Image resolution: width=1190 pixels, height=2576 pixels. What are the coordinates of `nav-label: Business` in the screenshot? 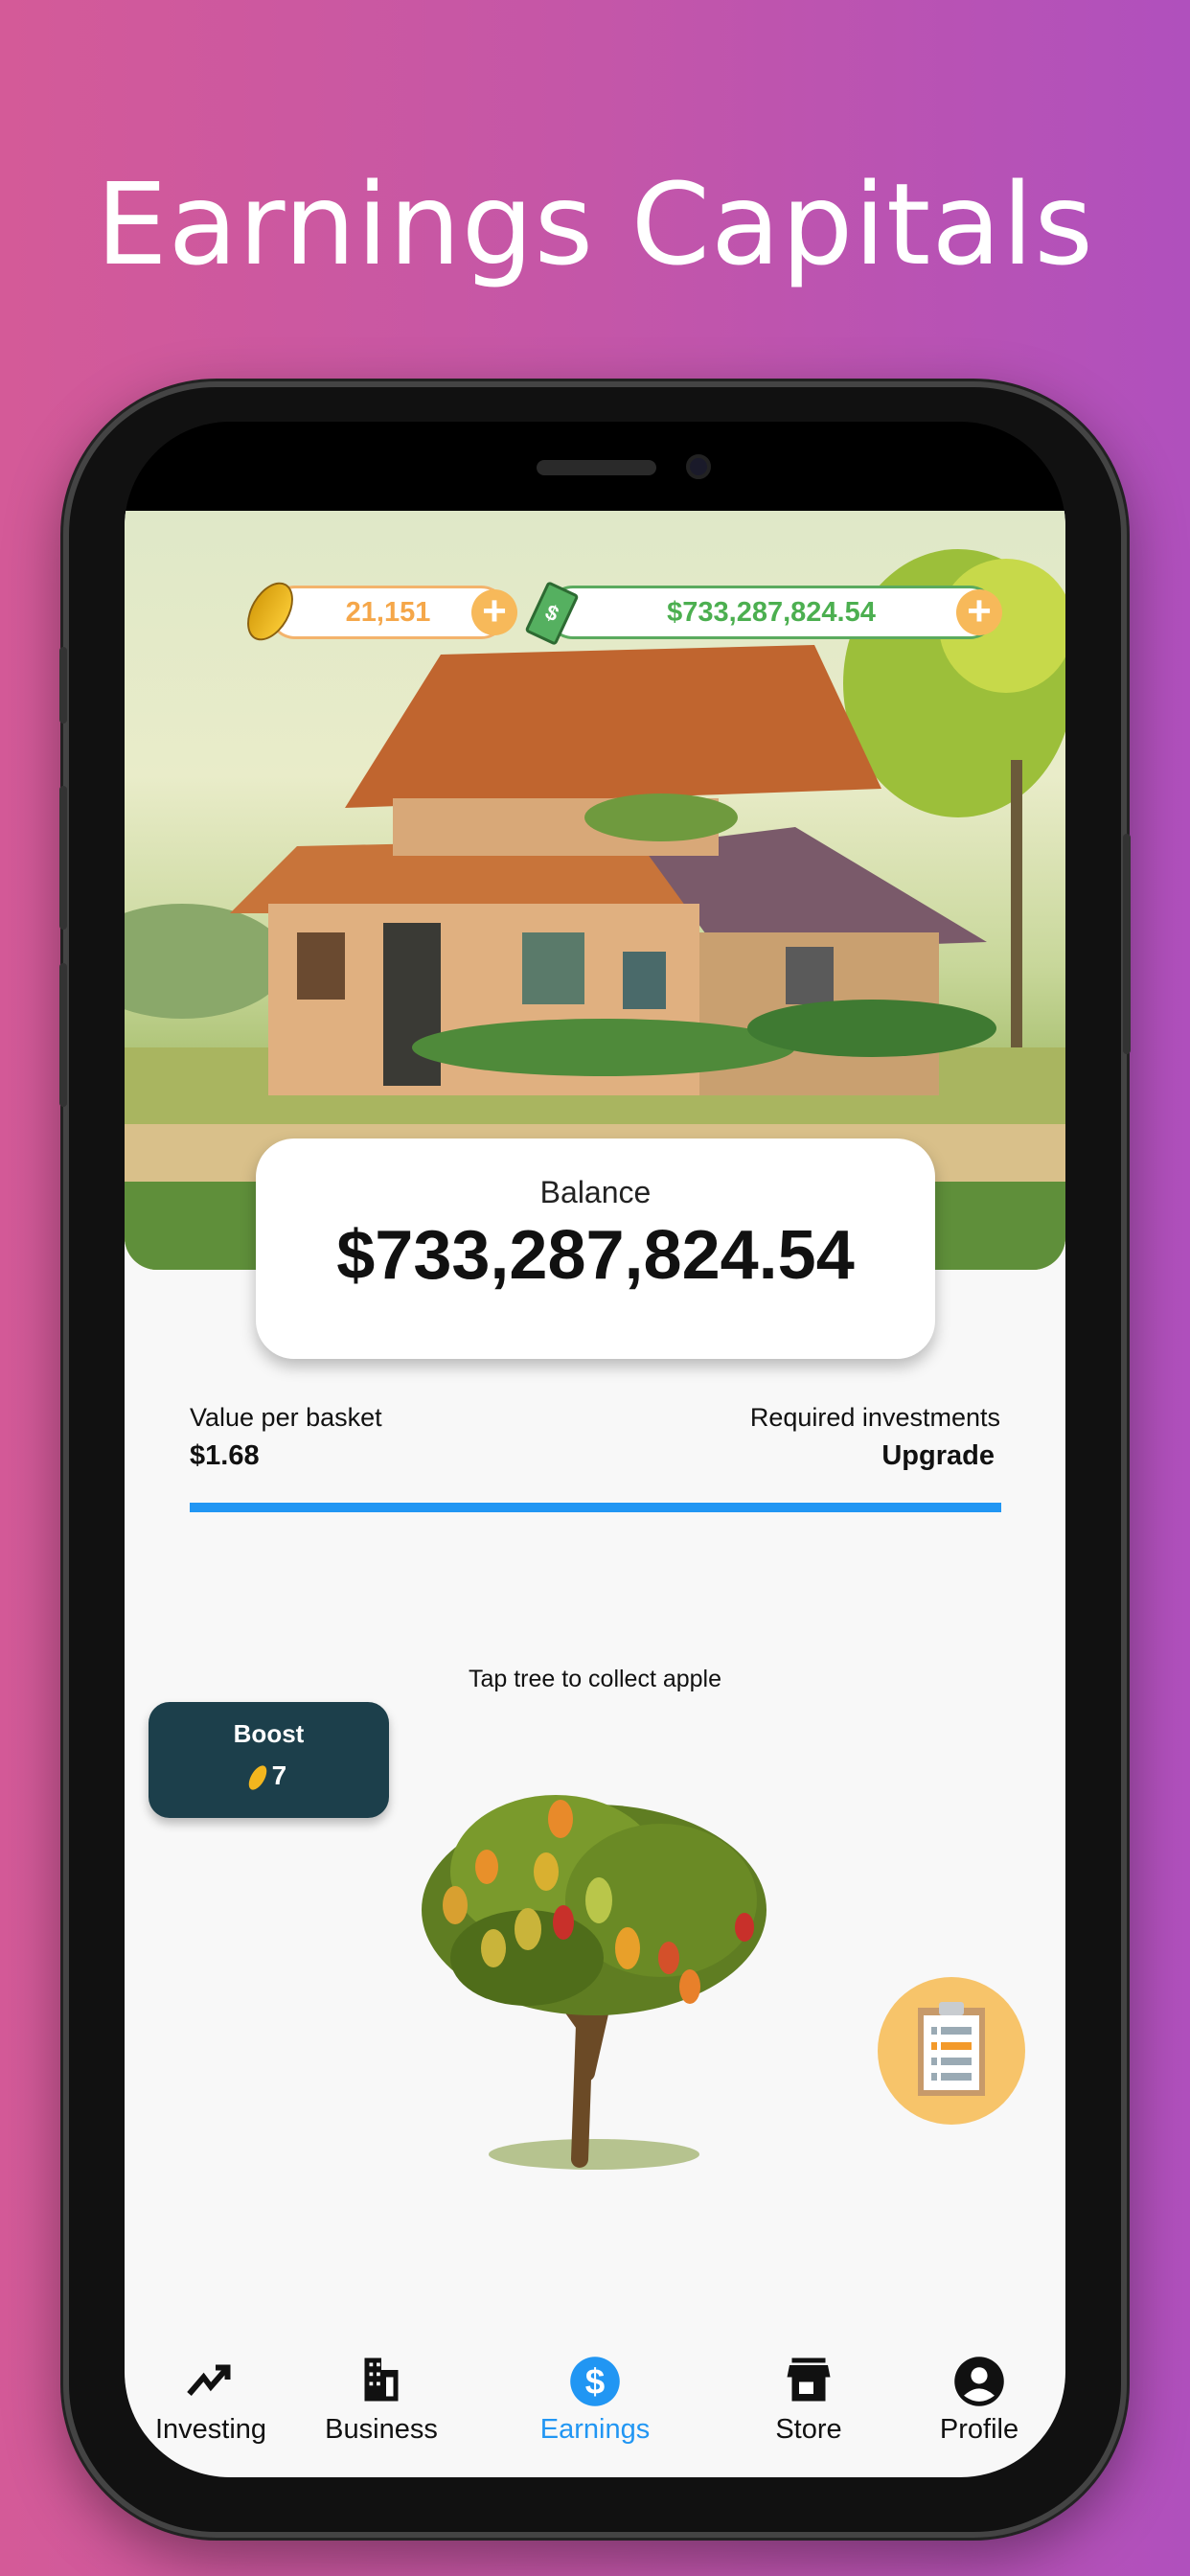 It's located at (382, 2429).